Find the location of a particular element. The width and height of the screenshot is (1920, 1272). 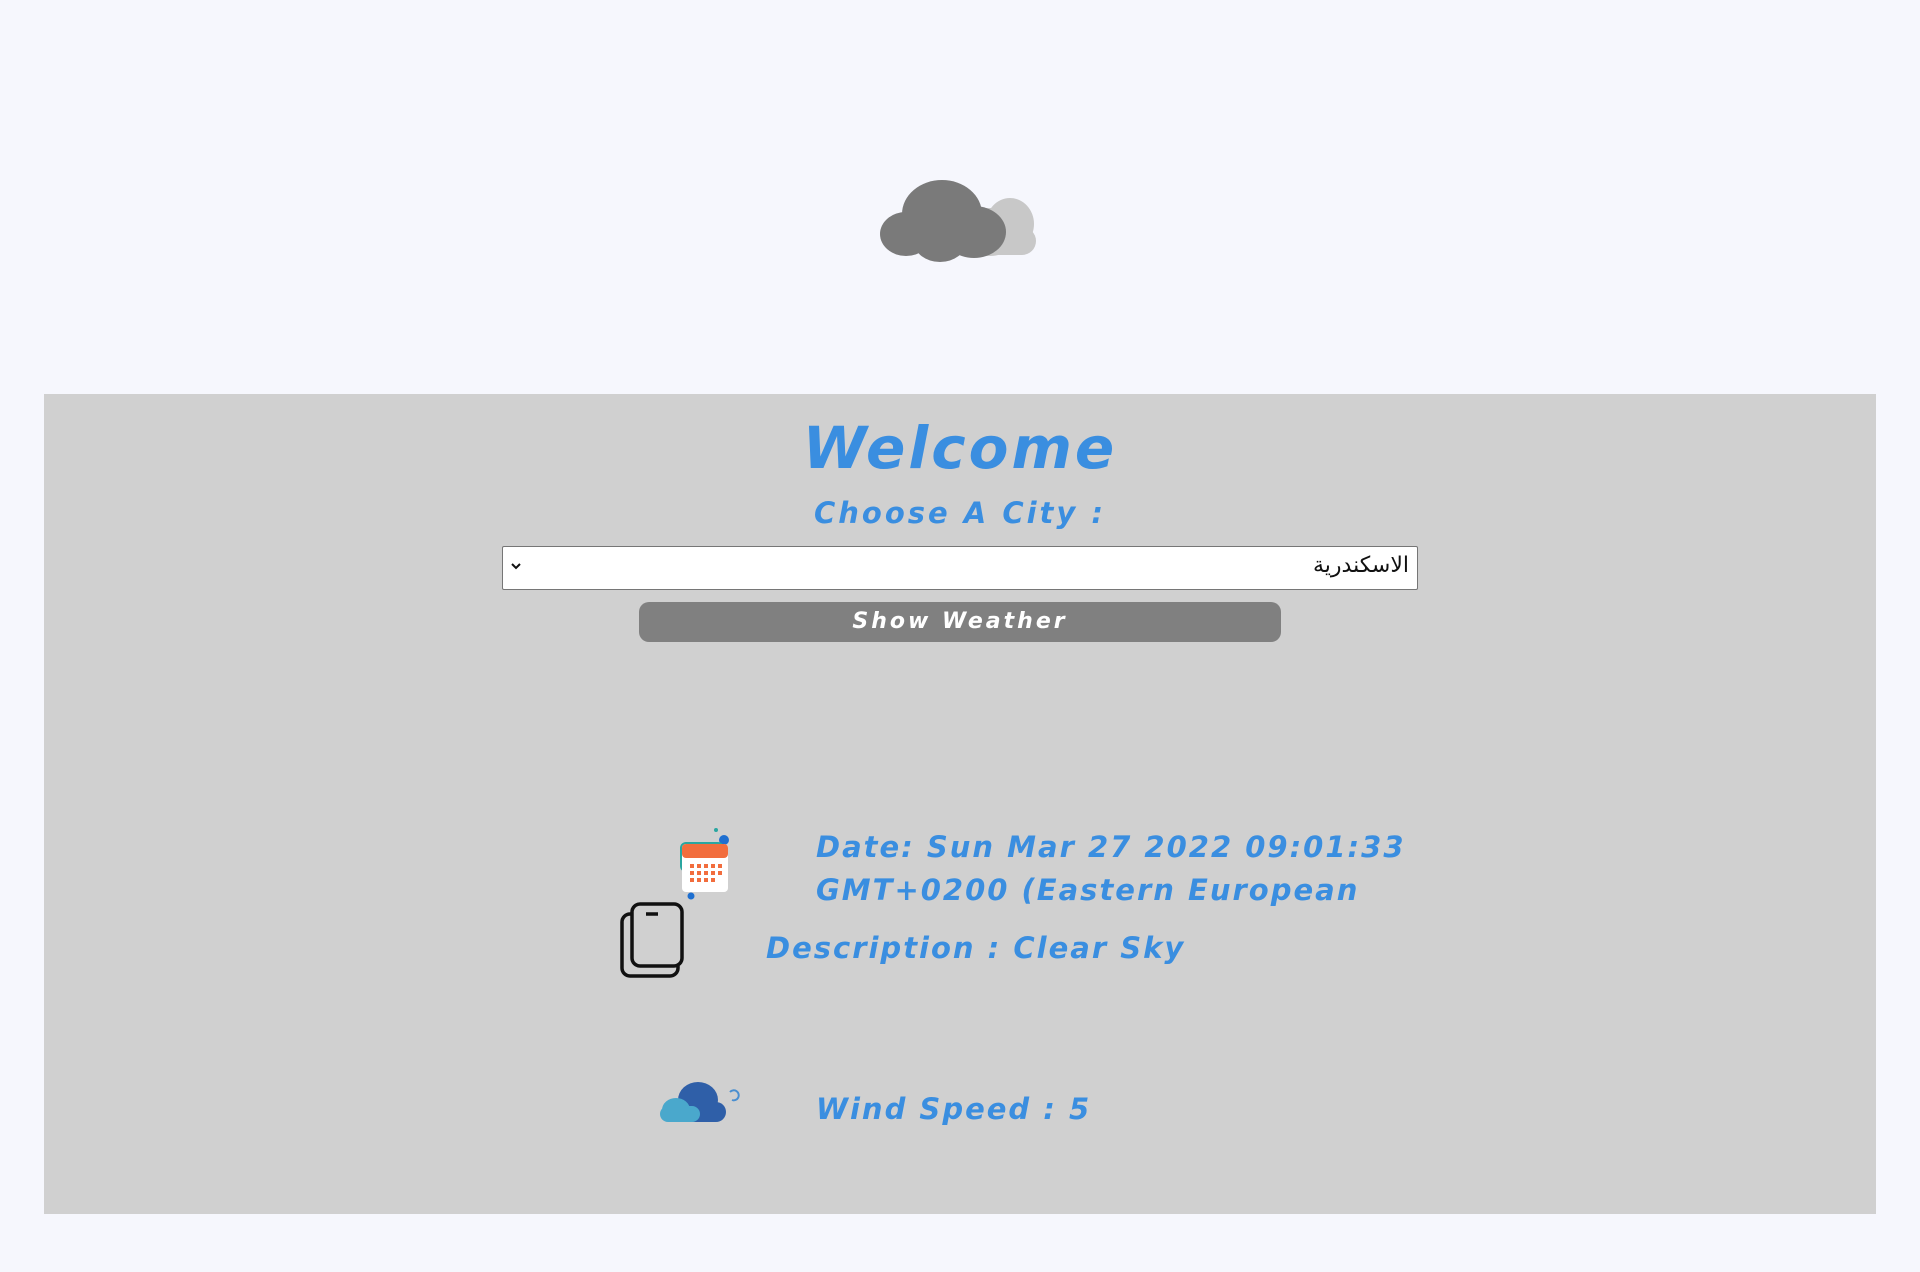

welcome-heading: Welcome is located at coordinates (960, 448).